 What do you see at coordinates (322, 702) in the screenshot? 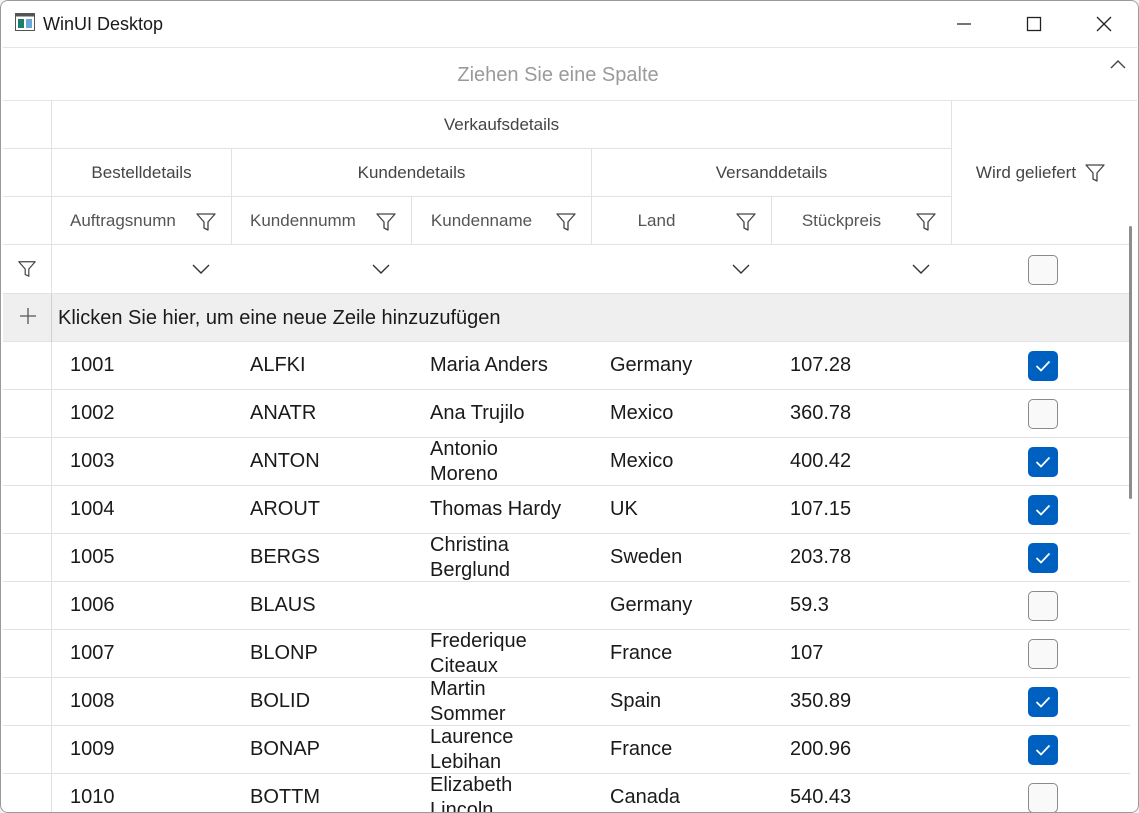
I see `cell-customer-id: BOLID` at bounding box center [322, 702].